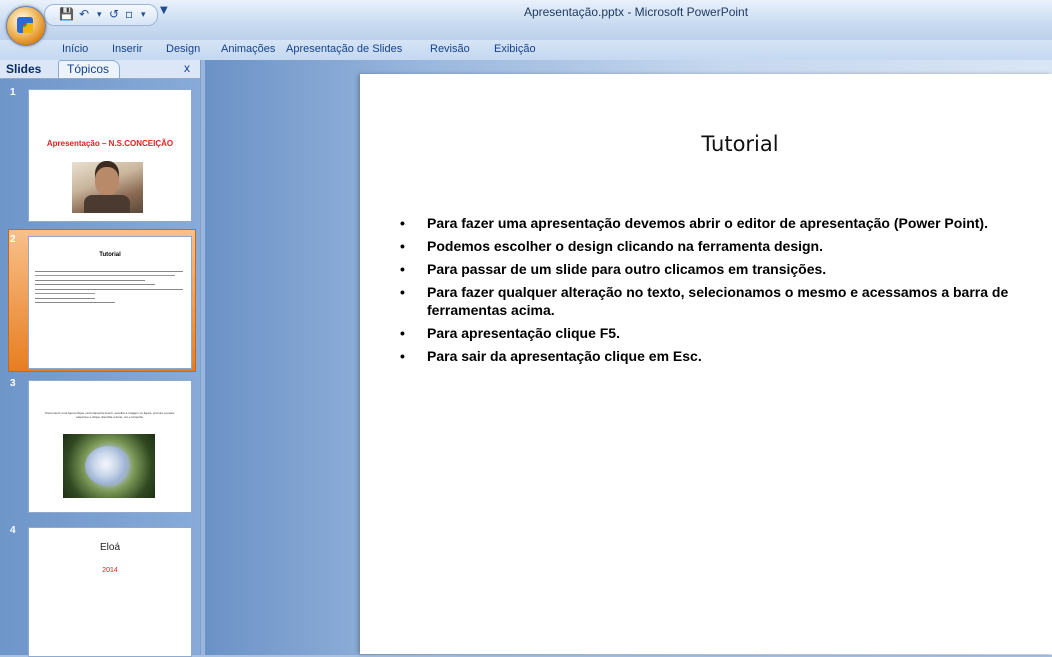 Image resolution: width=1052 pixels, height=657 pixels. Describe the element at coordinates (712, 333) in the screenshot. I see `bullet-item: Para apresentação clique F5.` at that location.